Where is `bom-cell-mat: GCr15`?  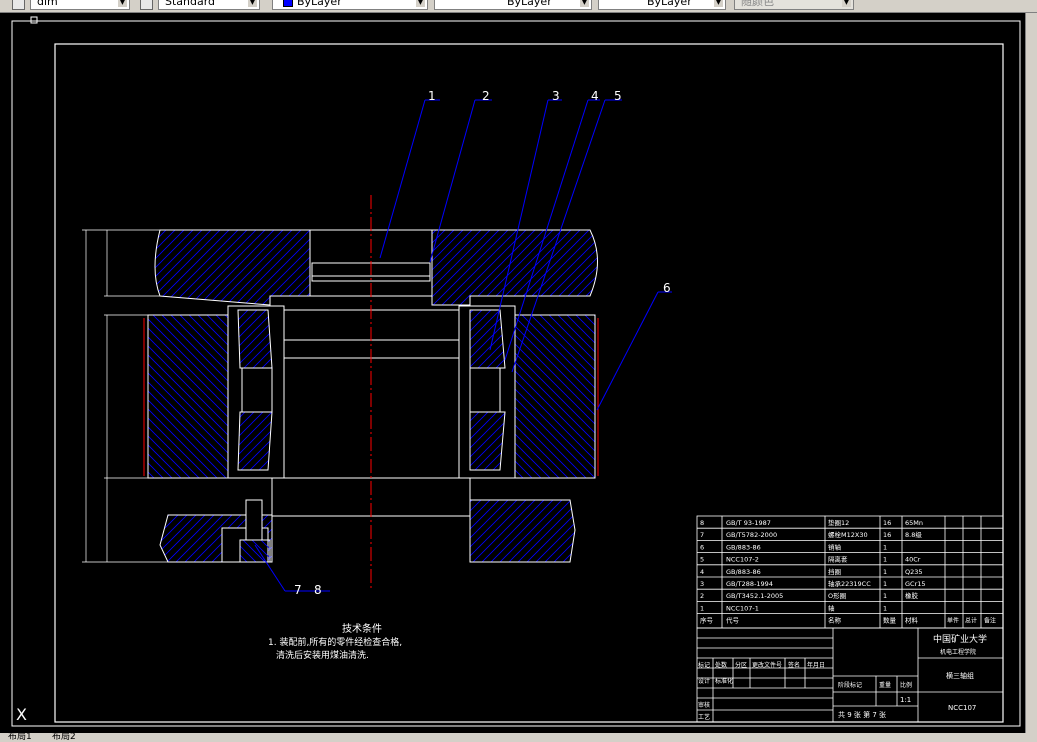 bom-cell-mat: GCr15 is located at coordinates (915, 584).